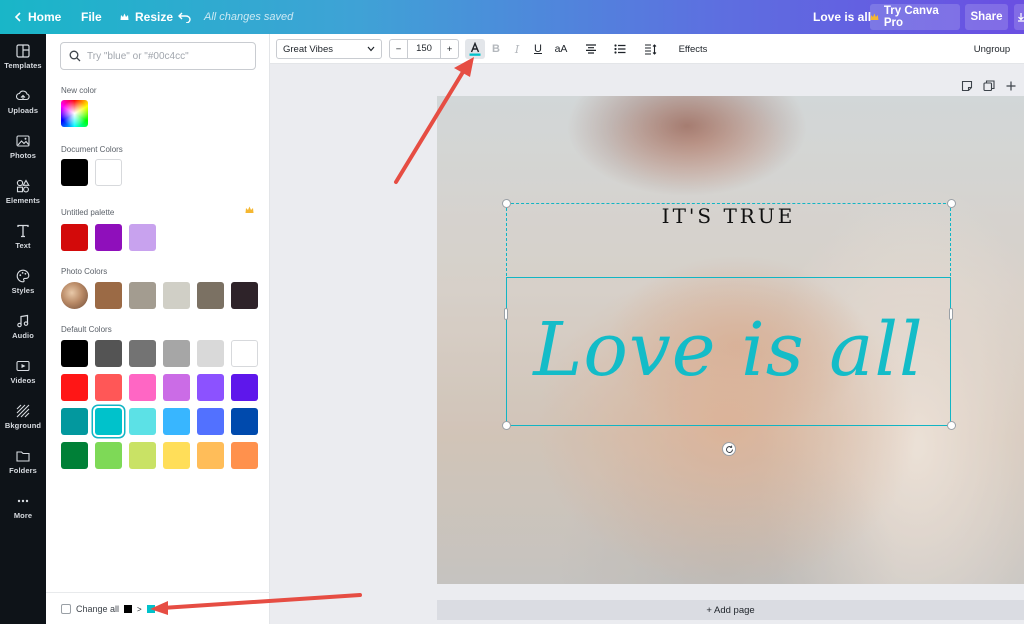 Image resolution: width=1024 pixels, height=624 pixels. I want to click on resize-handle-top-left, so click(506, 203).